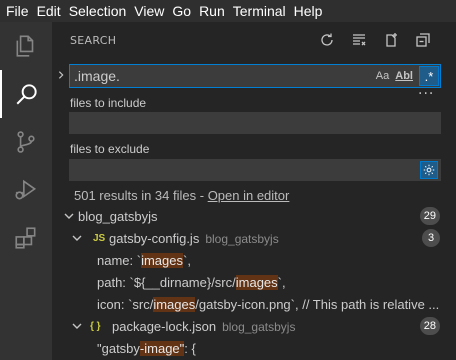 The width and height of the screenshot is (456, 360). What do you see at coordinates (26, 94) in the screenshot?
I see `search-icon` at bounding box center [26, 94].